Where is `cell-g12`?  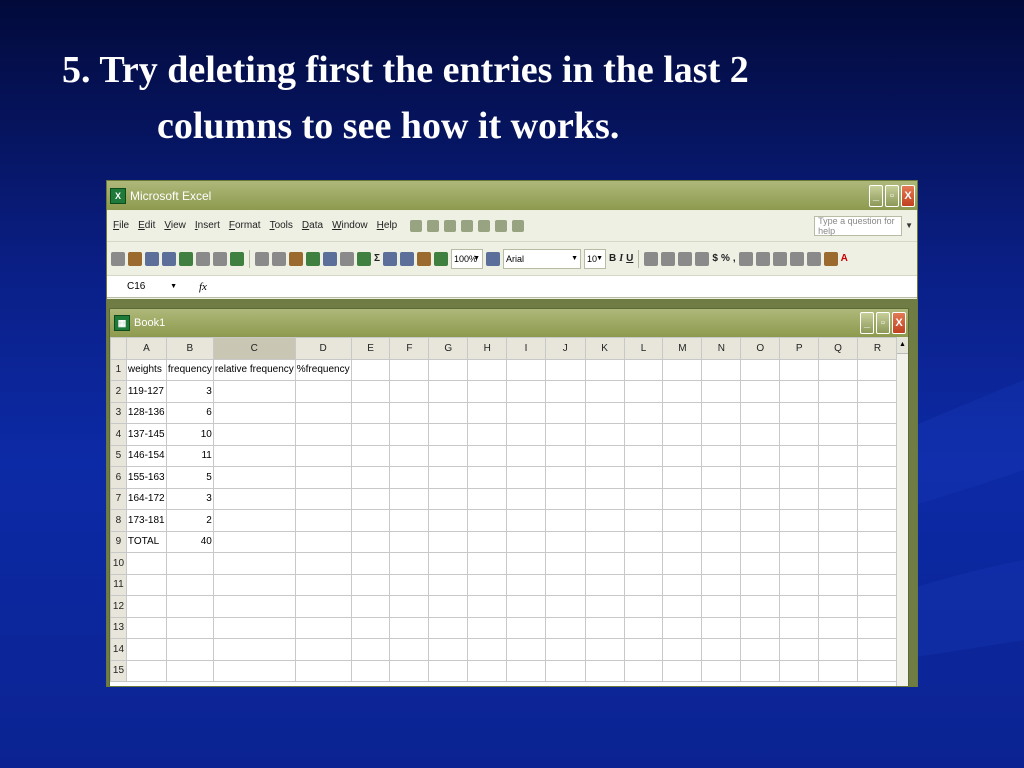
cell-g12 is located at coordinates (448, 606).